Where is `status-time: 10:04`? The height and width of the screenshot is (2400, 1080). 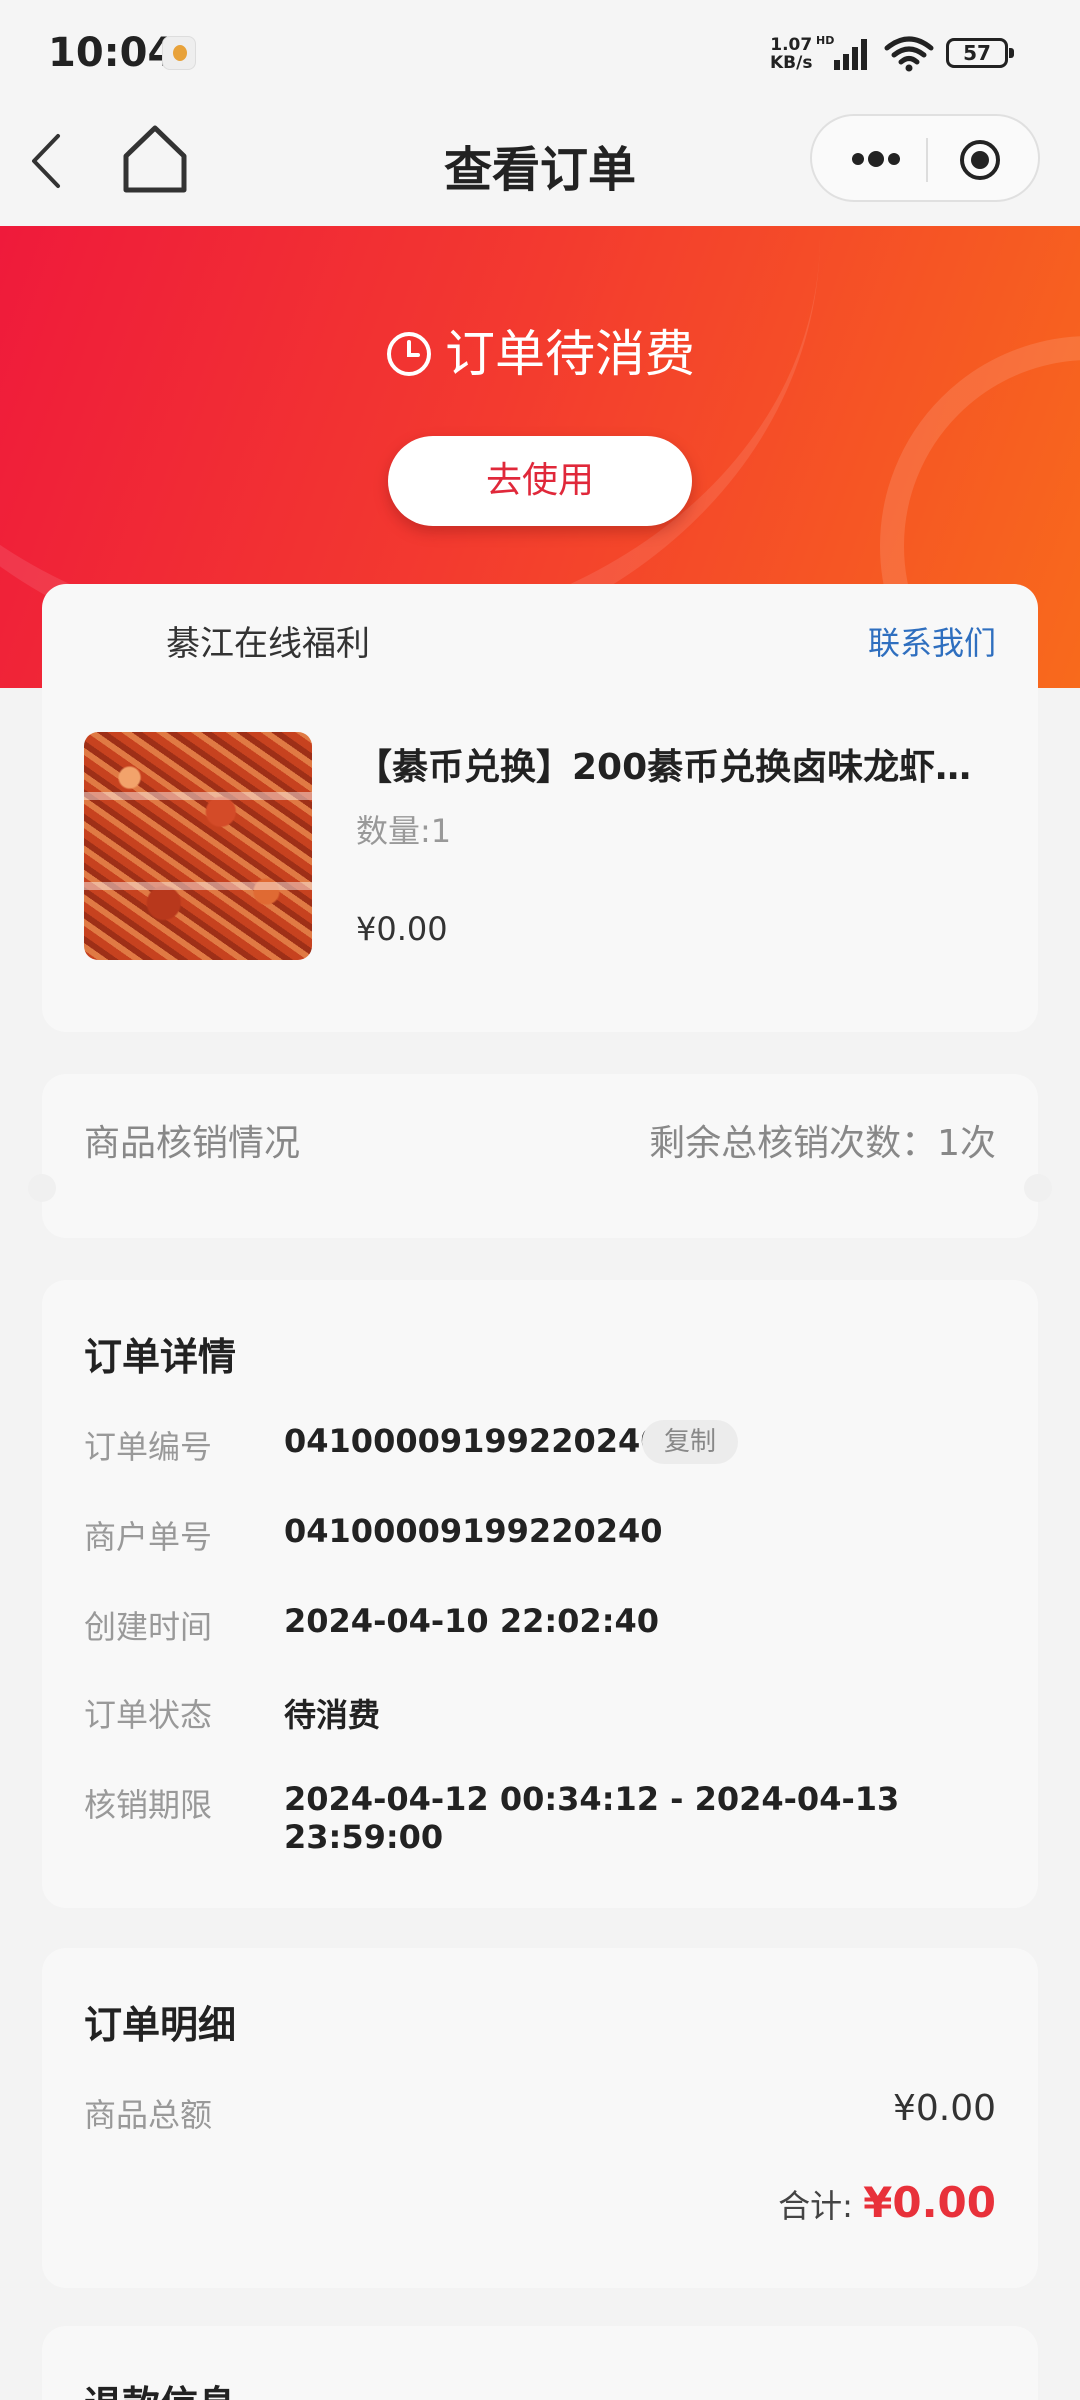 status-time: 10:04 is located at coordinates (112, 53).